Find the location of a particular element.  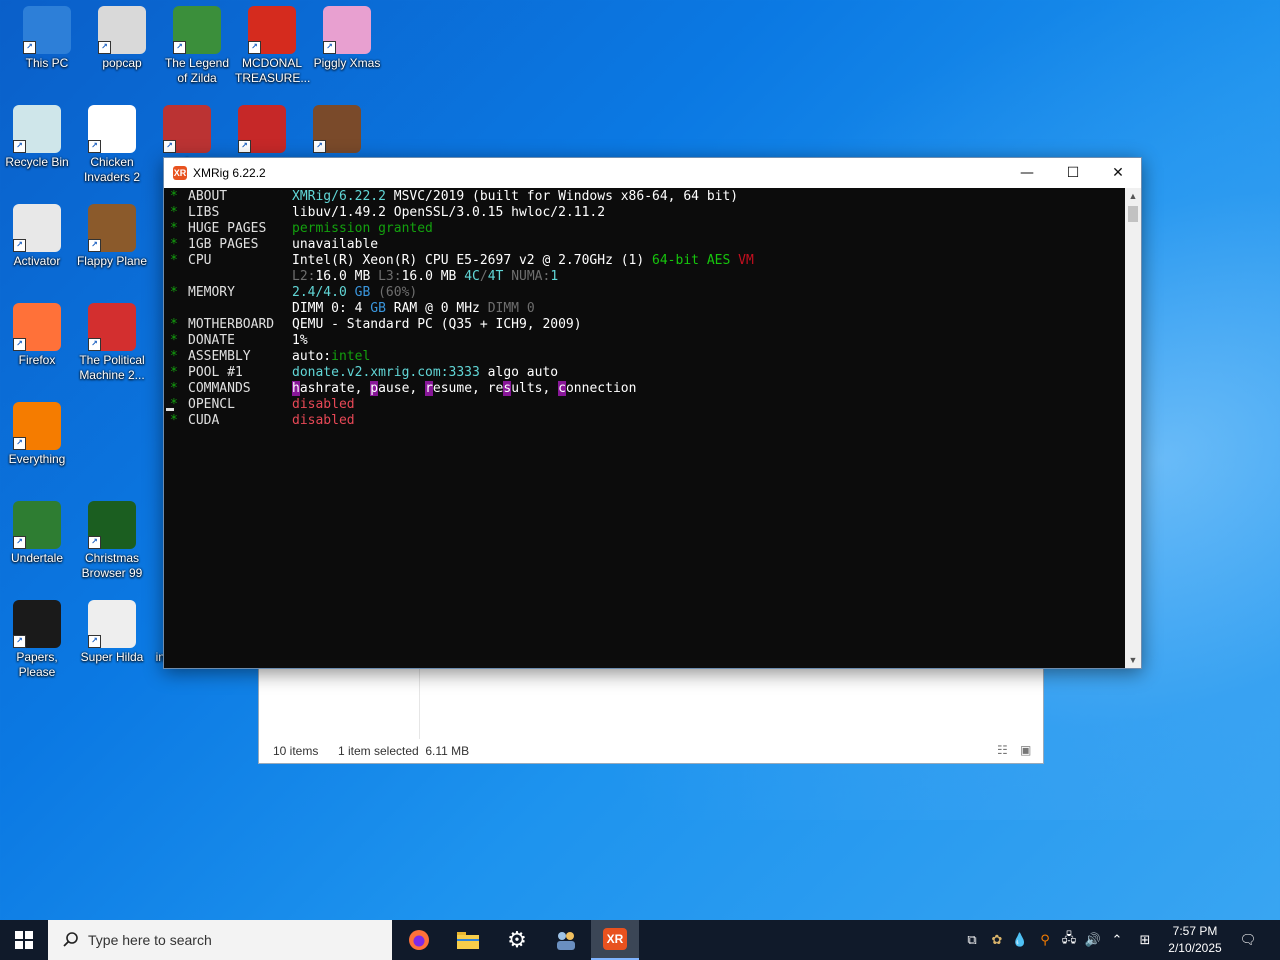

console-value-segment: p is located at coordinates (374, 388).